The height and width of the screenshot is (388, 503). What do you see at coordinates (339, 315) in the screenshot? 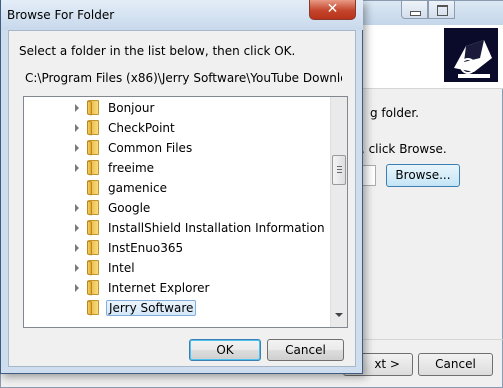
I see `scroll-down-icon` at bounding box center [339, 315].